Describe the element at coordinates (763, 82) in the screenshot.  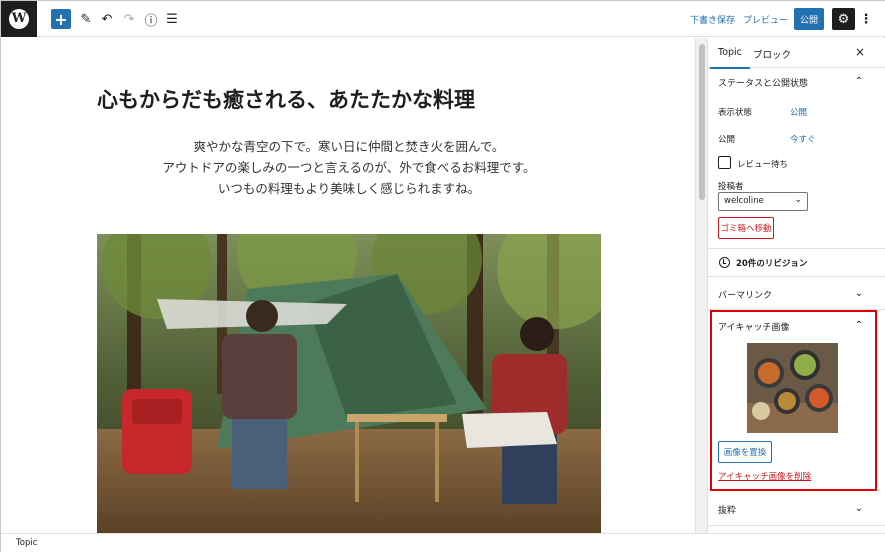
I see `status-panel-title: ステータスと公開状態` at that location.